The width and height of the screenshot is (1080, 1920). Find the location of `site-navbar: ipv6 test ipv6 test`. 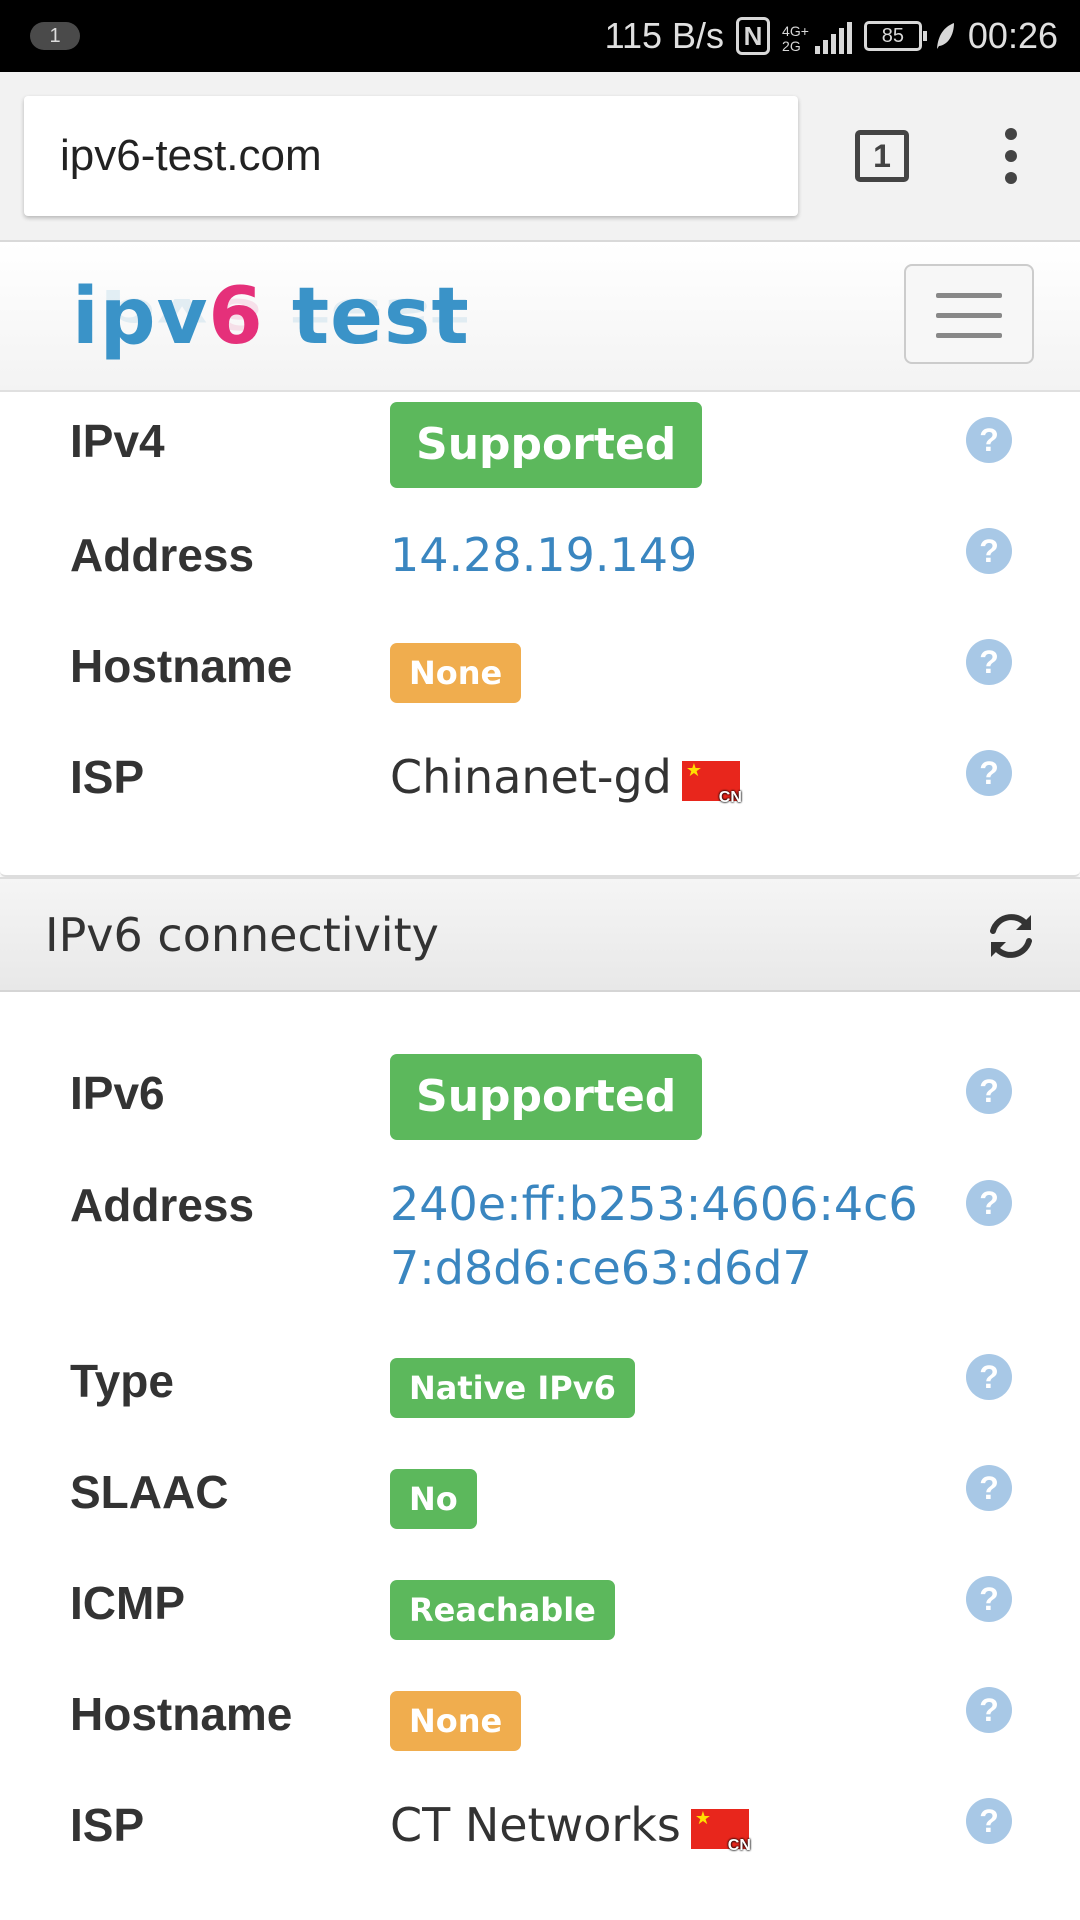

site-navbar: ipv6 test ipv6 test is located at coordinates (540, 317).